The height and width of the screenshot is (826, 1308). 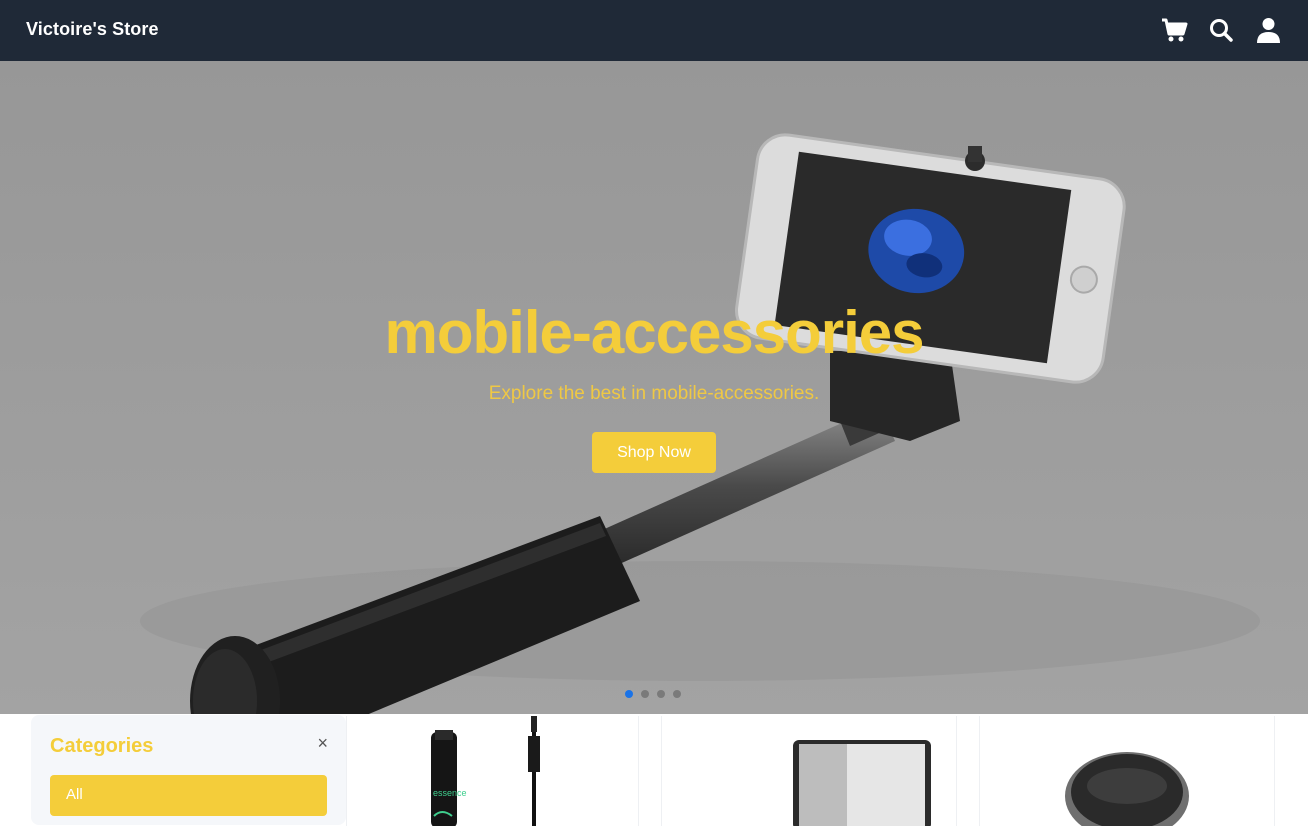 What do you see at coordinates (102, 746) in the screenshot?
I see `categories-title: Categories` at bounding box center [102, 746].